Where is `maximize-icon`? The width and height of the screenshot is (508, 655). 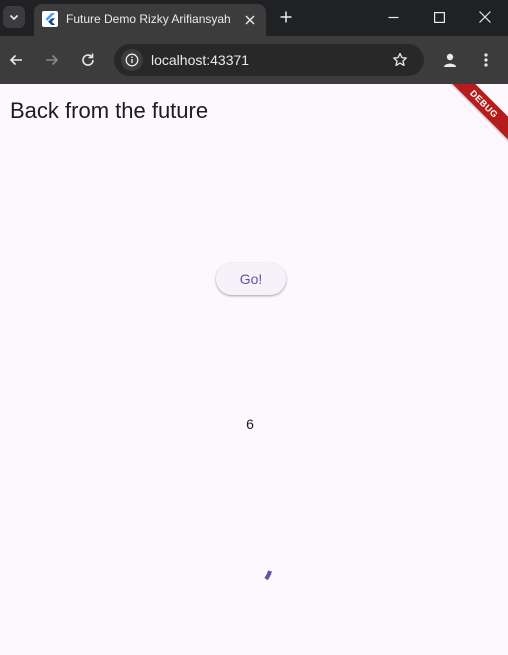 maximize-icon is located at coordinates (439, 17).